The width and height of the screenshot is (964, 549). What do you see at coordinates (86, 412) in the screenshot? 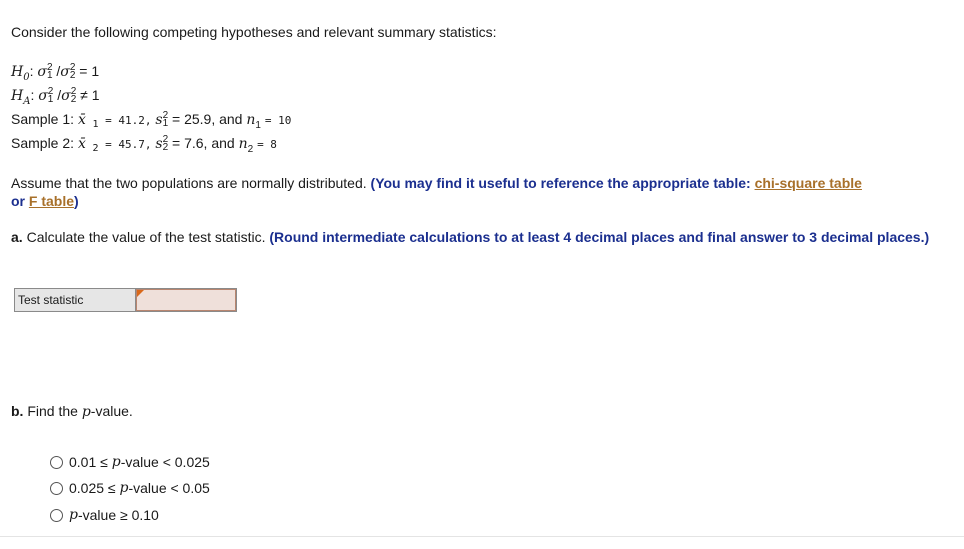
I see `part-b-p: p` at bounding box center [86, 412].